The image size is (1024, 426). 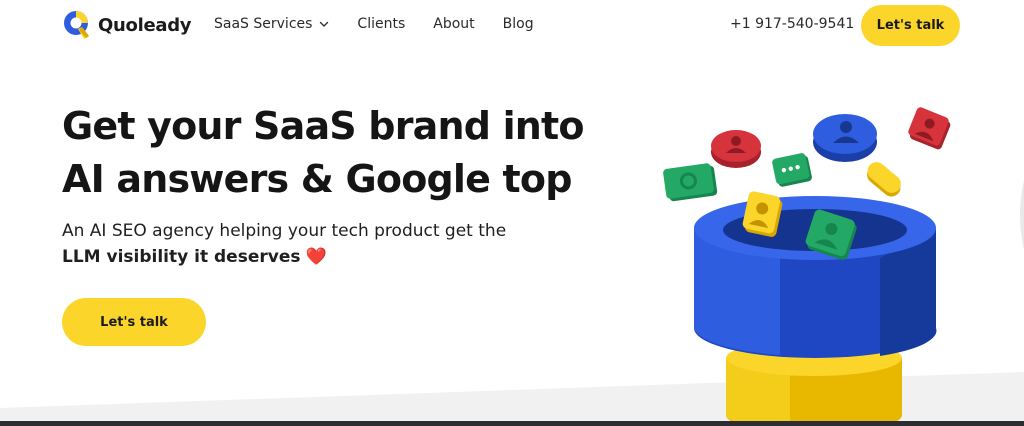 I want to click on nav-item-blog: Blog, so click(x=518, y=24).